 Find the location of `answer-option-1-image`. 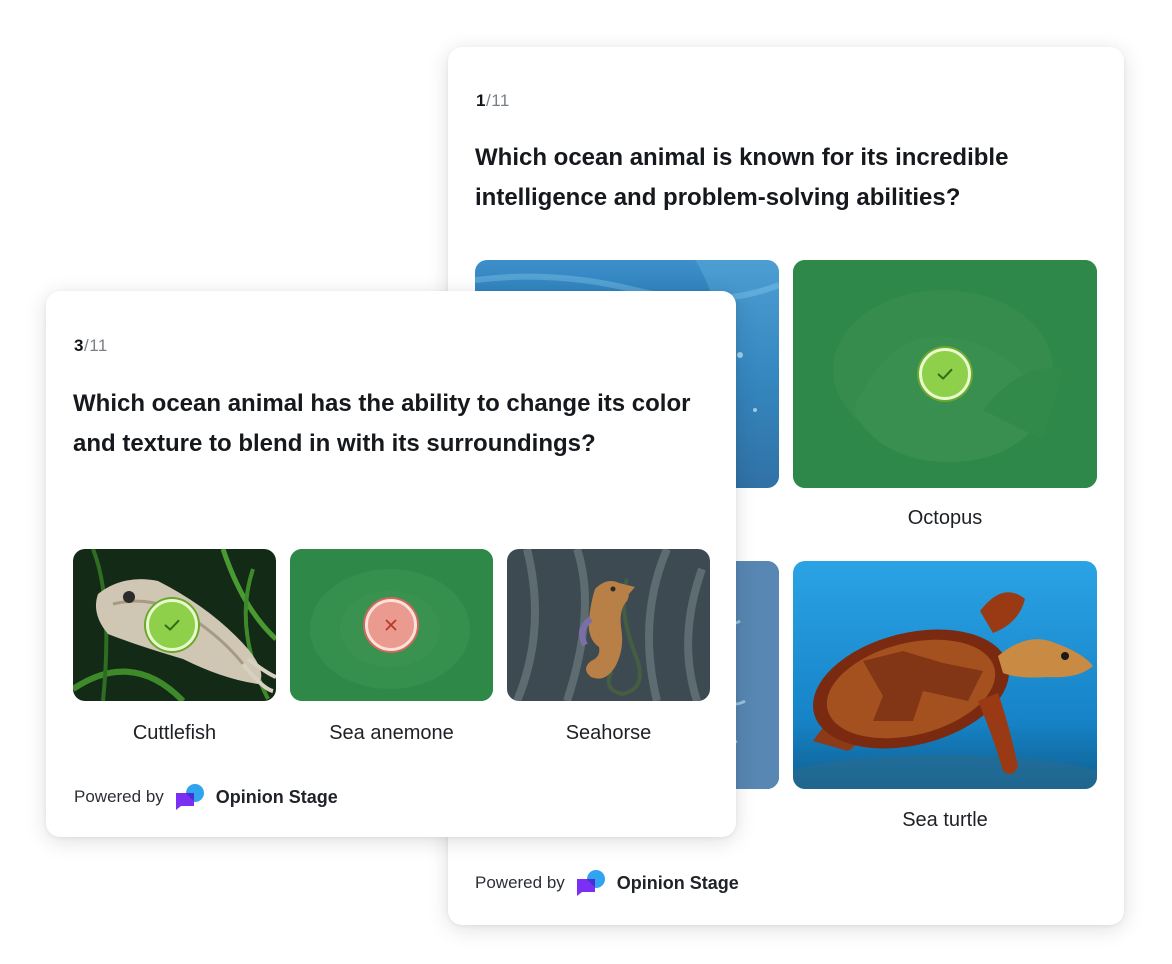

answer-option-1-image is located at coordinates (174, 625).